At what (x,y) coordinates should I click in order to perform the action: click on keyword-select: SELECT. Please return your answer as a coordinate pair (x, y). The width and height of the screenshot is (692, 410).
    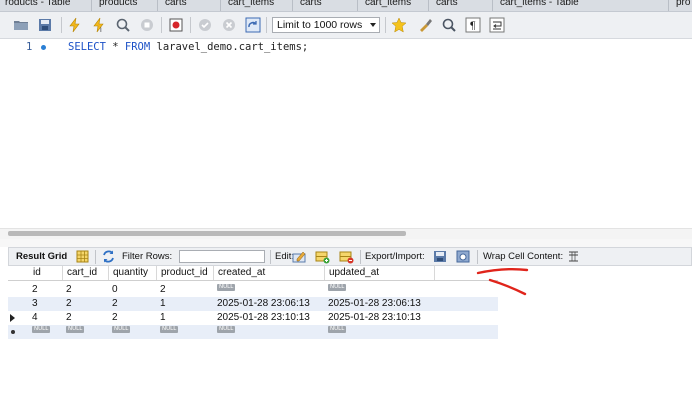
    Looking at the image, I should click on (87, 47).